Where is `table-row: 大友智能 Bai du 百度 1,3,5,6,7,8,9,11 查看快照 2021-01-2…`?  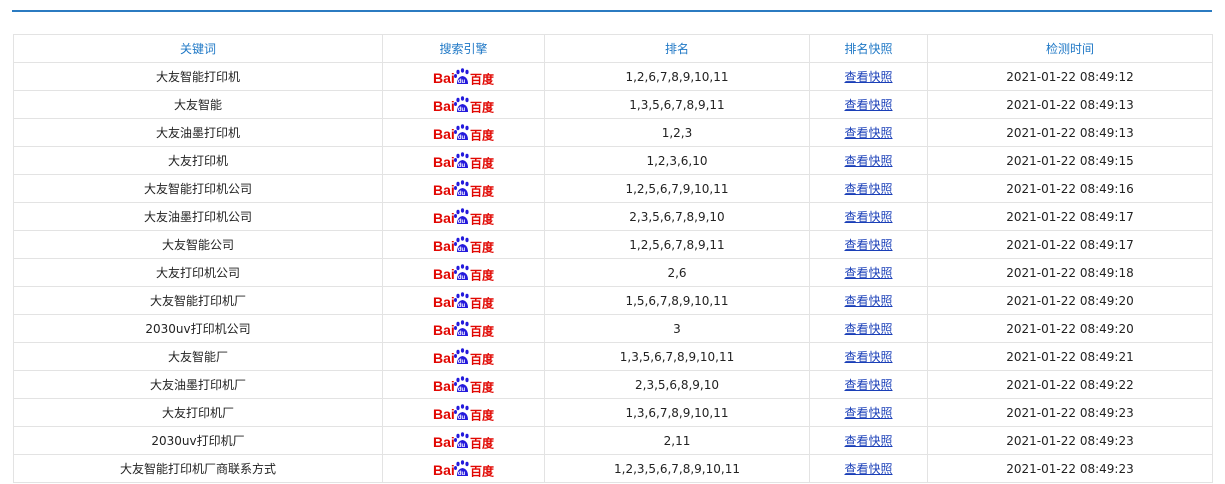
table-row: 大友智能 Bai du 百度 1,3,5,6,7,8,9,11 查看快照 2021-01-2… is located at coordinates (613, 104).